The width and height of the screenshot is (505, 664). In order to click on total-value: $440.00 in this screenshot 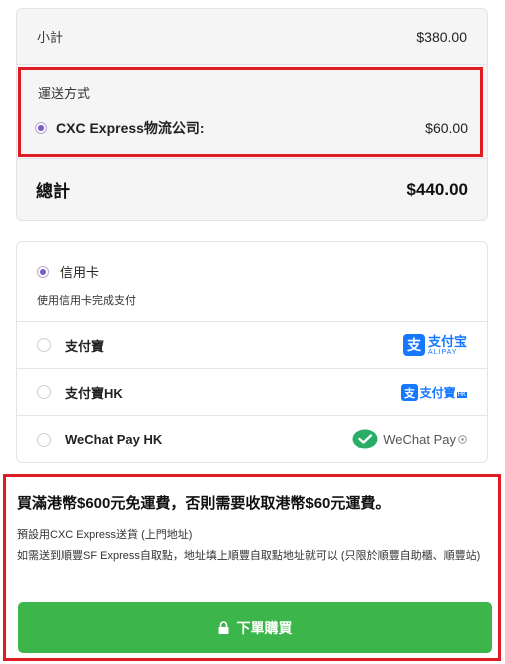, I will do `click(437, 189)`.